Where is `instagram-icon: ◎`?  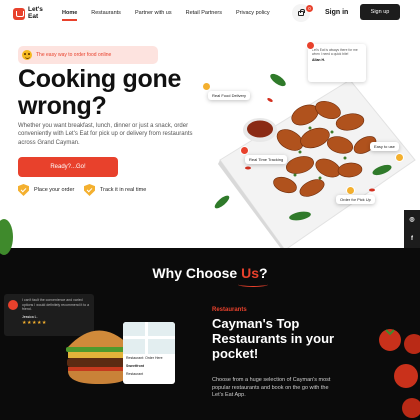 instagram-icon: ◎ is located at coordinates (411, 219).